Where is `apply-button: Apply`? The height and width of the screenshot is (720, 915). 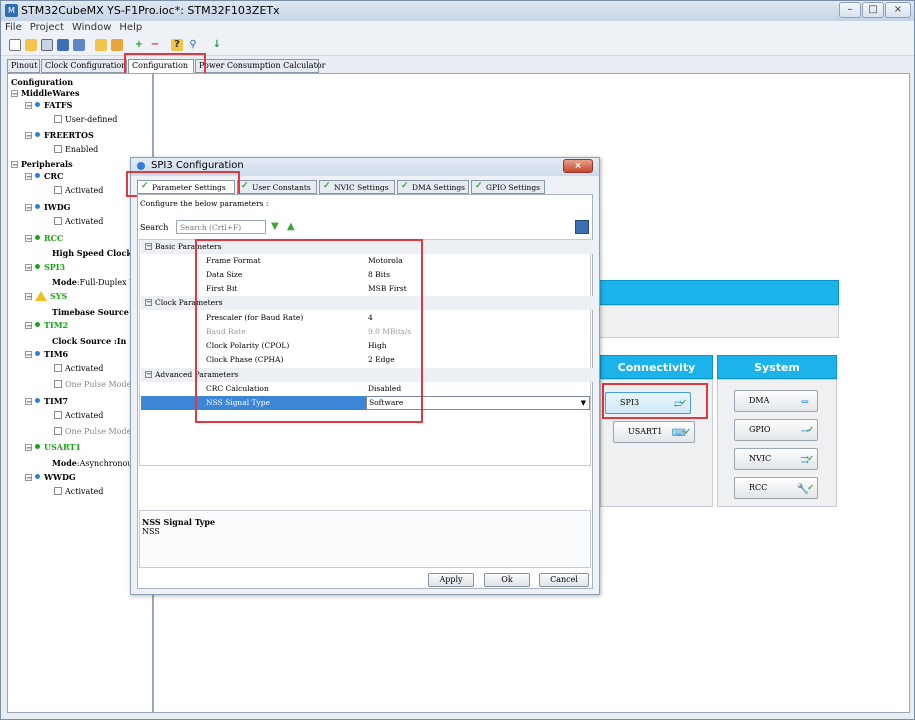 apply-button: Apply is located at coordinates (451, 580).